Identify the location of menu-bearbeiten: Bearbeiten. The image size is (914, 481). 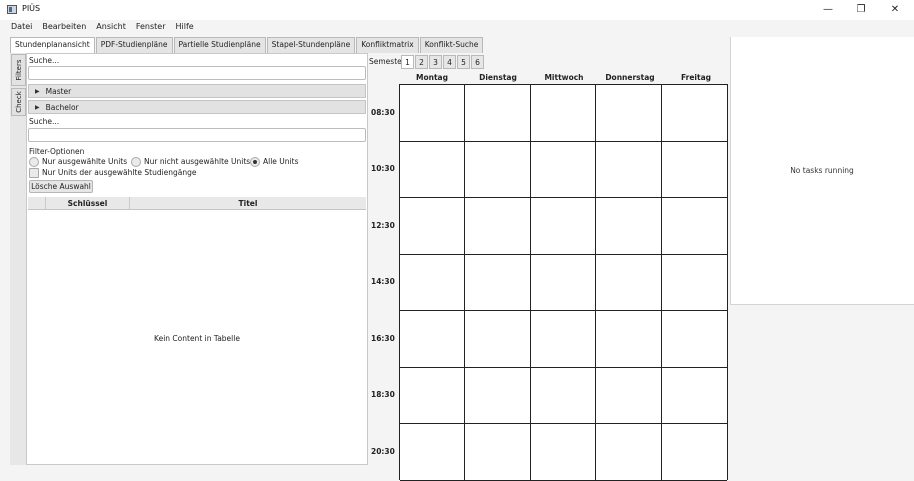
(64, 27).